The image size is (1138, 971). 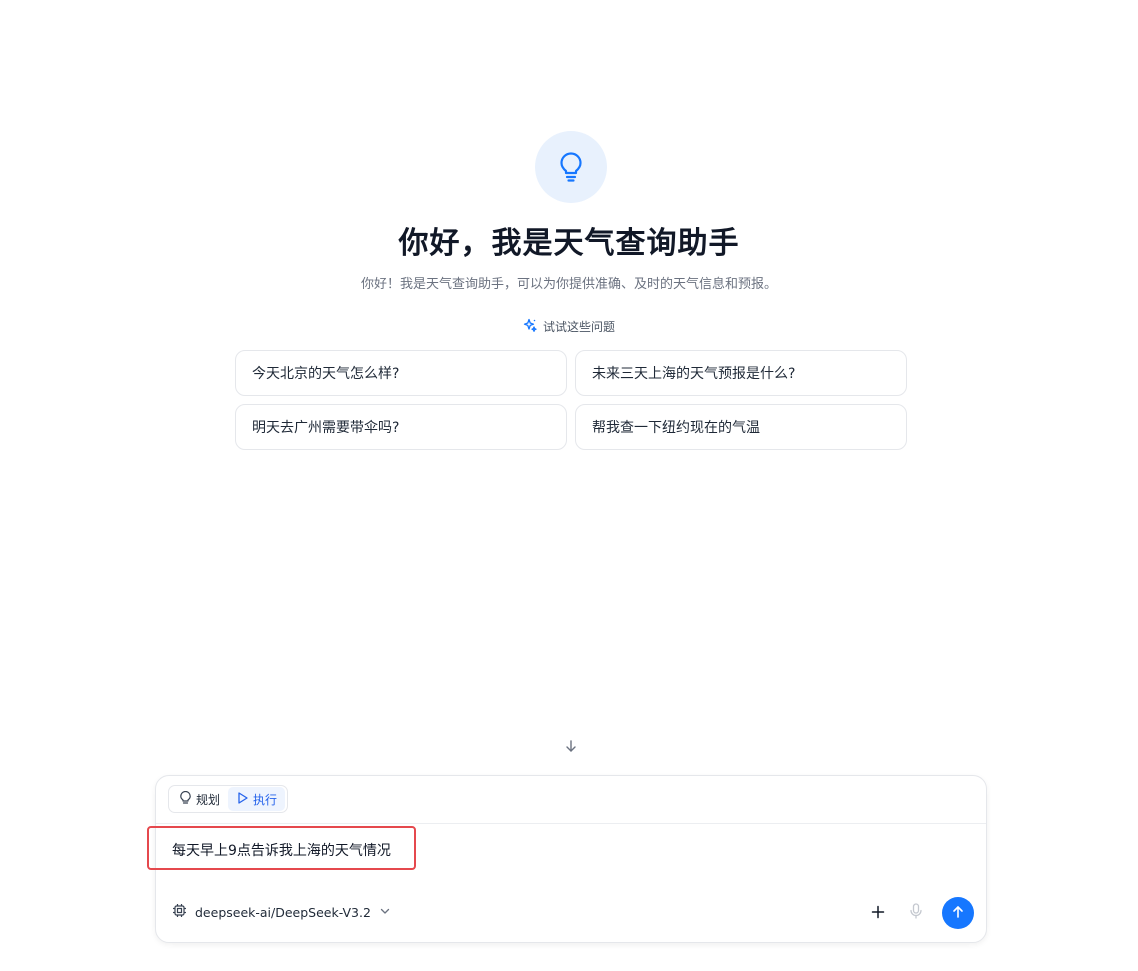 What do you see at coordinates (281, 850) in the screenshot?
I see `message-input: 每天早上9点告诉我上海的天气情况` at bounding box center [281, 850].